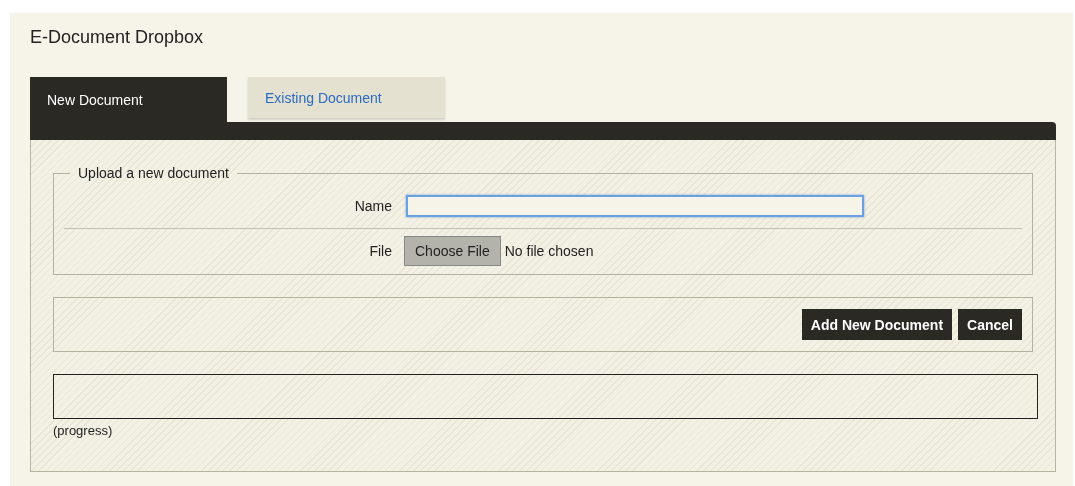 This screenshot has width=1075, height=486. Describe the element at coordinates (372, 206) in the screenshot. I see `field-label: Name` at that location.